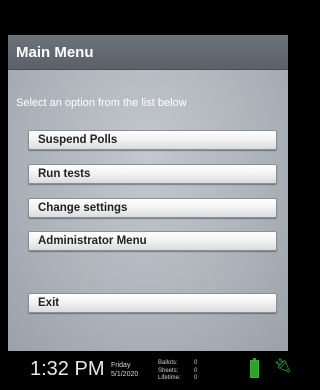 This screenshot has width=320, height=390. Describe the element at coordinates (196, 363) in the screenshot. I see `ballots-count: 0` at that location.